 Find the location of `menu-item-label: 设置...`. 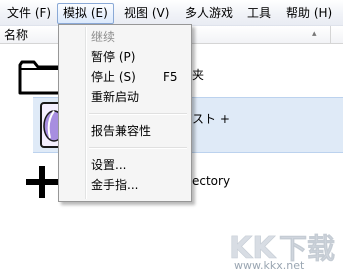

menu-item-label: 设置... is located at coordinates (109, 165).